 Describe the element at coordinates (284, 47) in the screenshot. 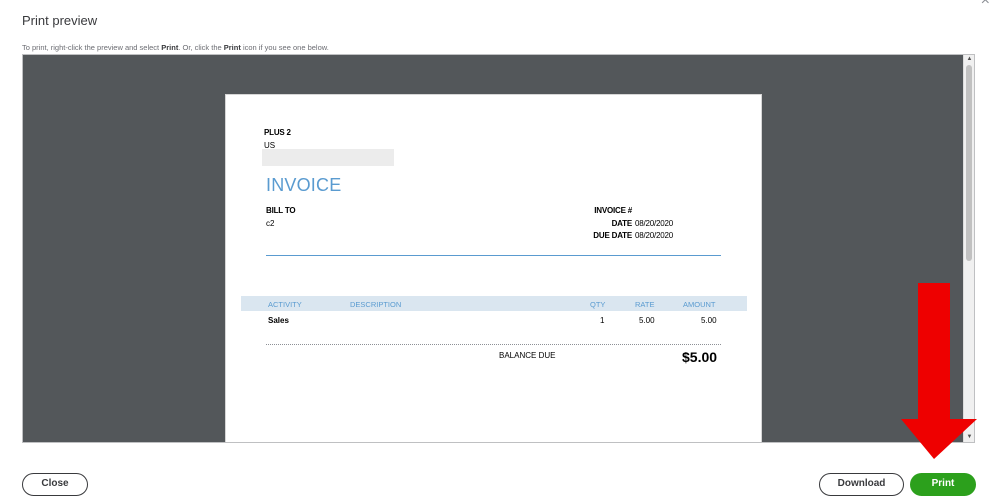

I see `instructions-text-3: icon if you see one below.` at that location.